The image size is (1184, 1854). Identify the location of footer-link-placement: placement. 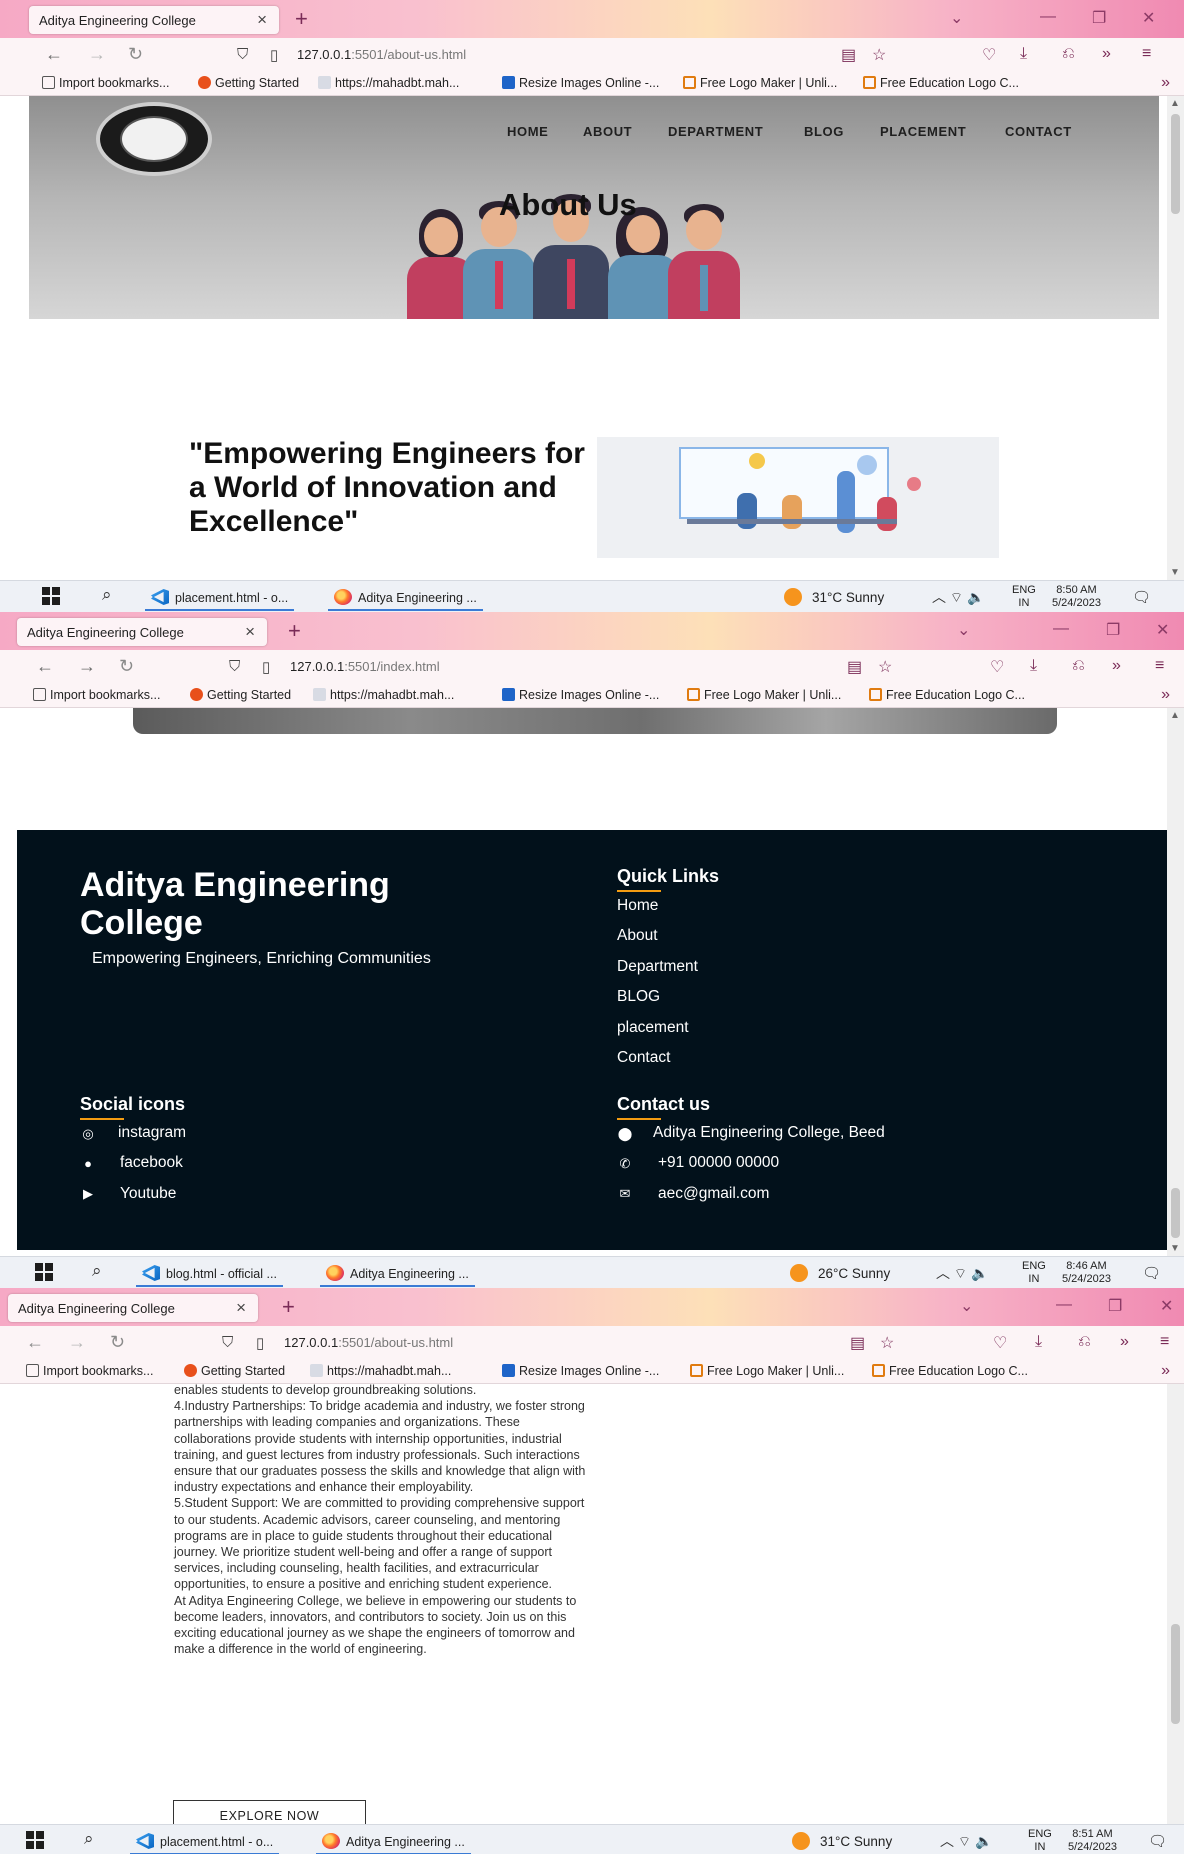
(653, 1028).